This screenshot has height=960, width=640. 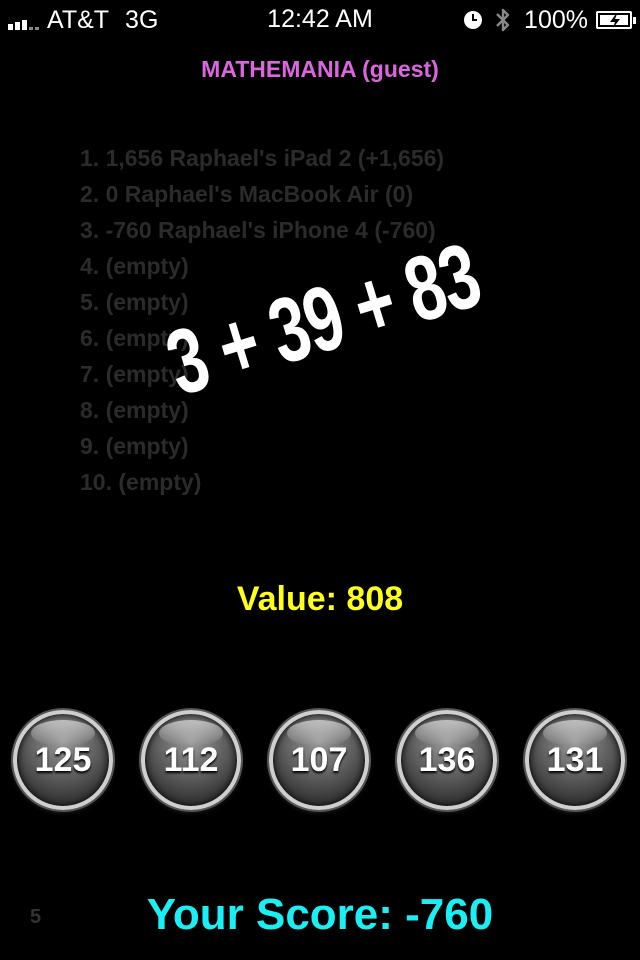 I want to click on answer-button-4: 136, so click(x=447, y=760).